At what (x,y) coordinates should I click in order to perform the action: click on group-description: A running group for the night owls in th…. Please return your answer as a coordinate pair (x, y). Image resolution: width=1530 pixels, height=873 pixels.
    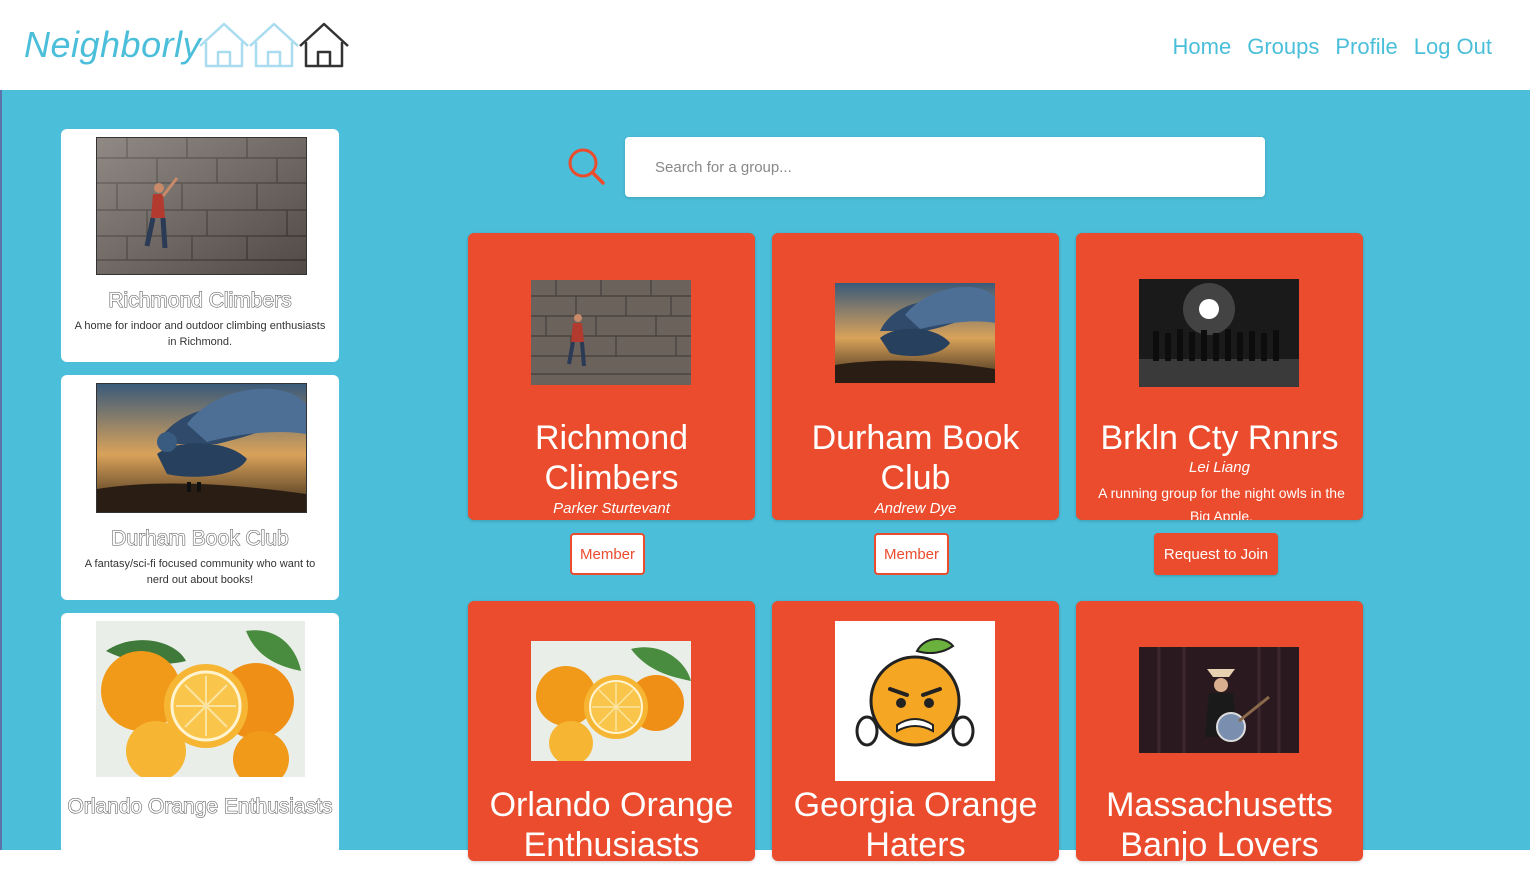
    Looking at the image, I should click on (1221, 502).